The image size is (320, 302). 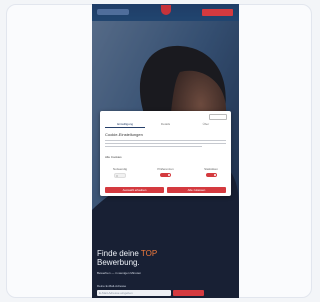 I want to click on brand-badge, so click(x=166, y=10).